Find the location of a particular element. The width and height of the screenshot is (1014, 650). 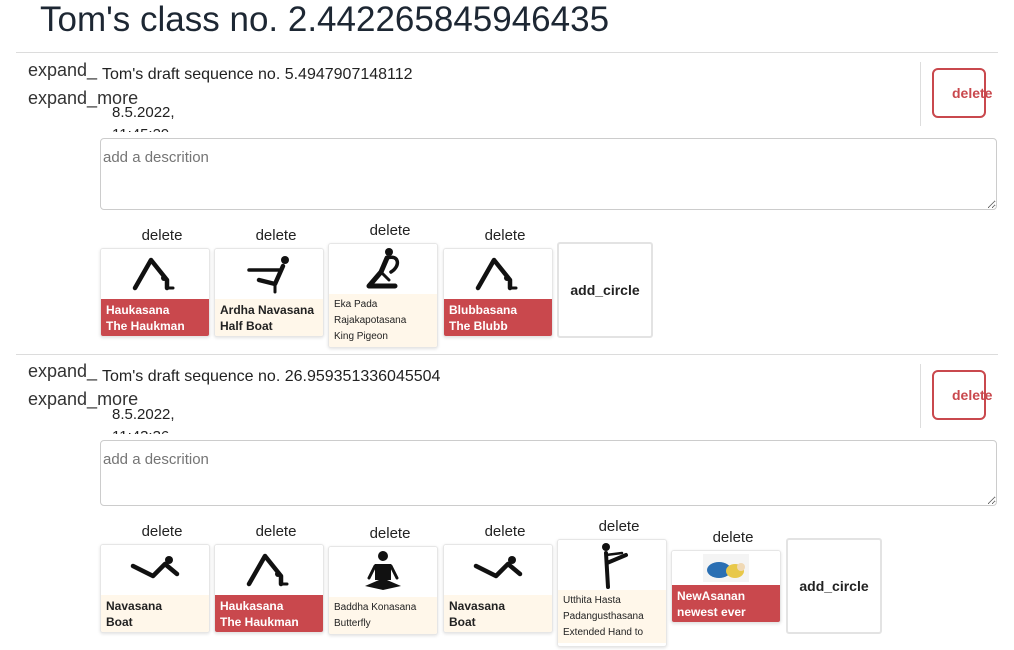

pose-card: Blubbasana The Blubb is located at coordinates (498, 292).